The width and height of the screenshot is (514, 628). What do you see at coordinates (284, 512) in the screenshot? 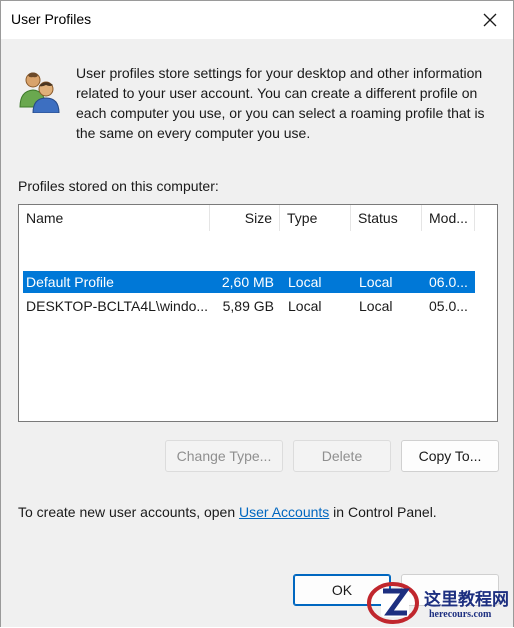
I see `user-accounts-link: User Accounts` at bounding box center [284, 512].